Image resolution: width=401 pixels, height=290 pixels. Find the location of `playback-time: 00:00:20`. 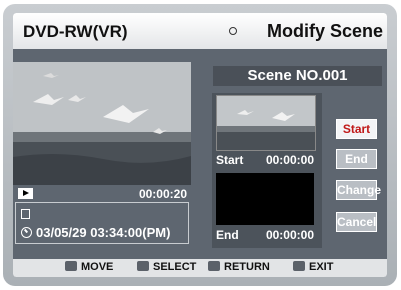

playback-time: 00:00:20 is located at coordinates (162, 194).